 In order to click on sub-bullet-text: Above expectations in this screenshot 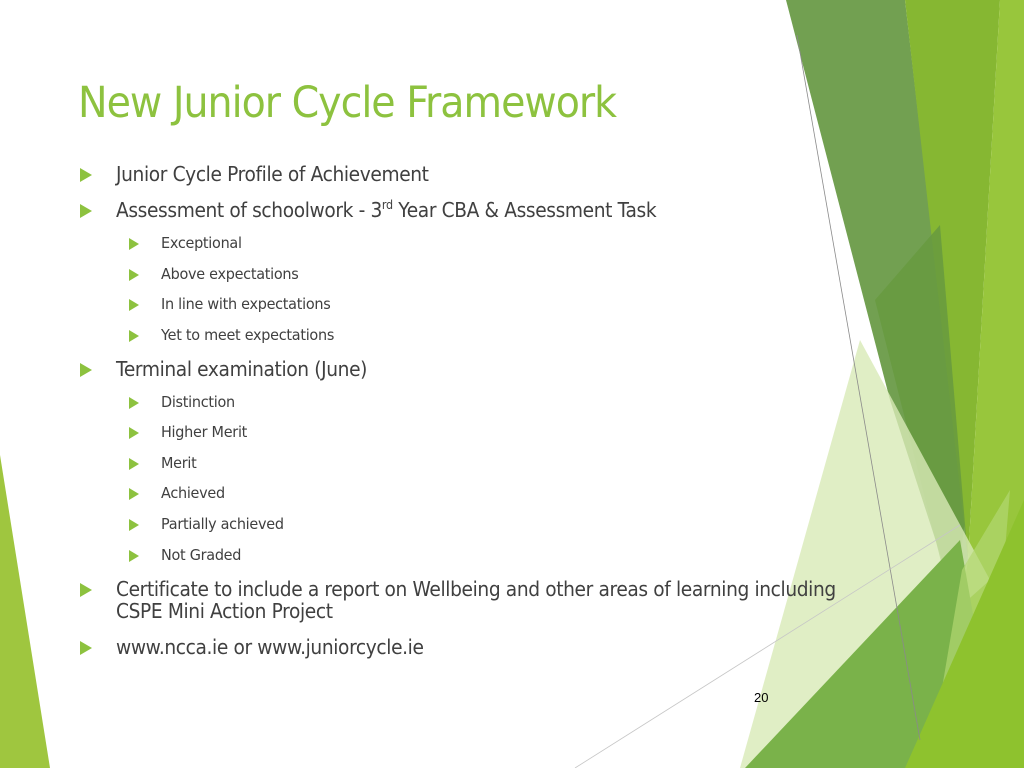, I will do `click(230, 274)`.